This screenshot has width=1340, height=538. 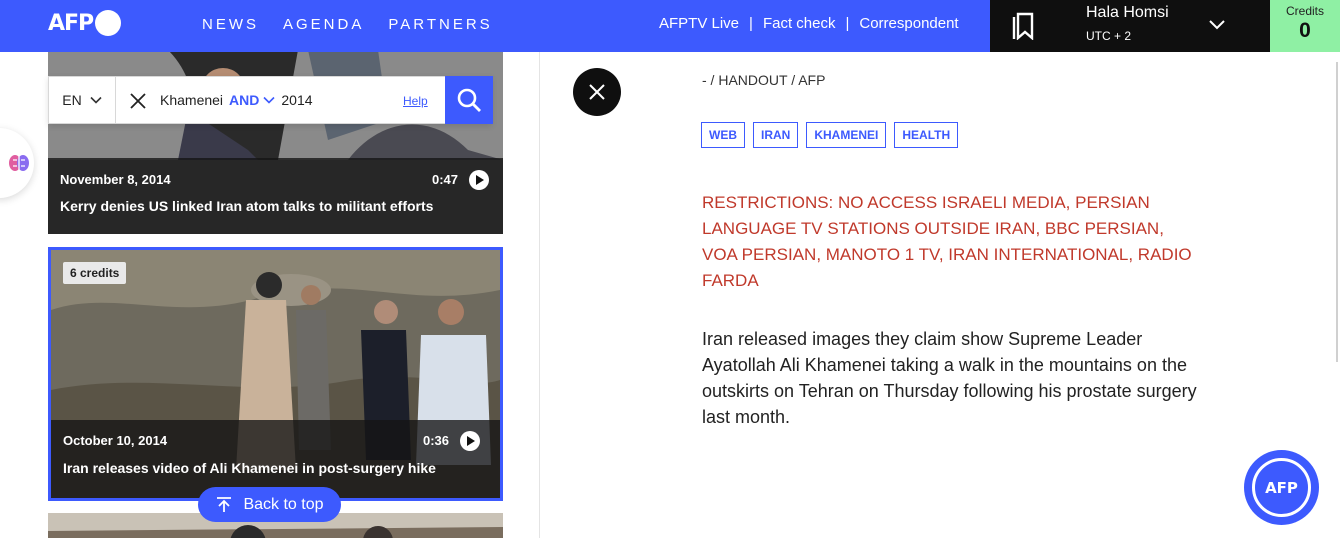 What do you see at coordinates (108, 23) in the screenshot?
I see `logo-dot-icon` at bounding box center [108, 23].